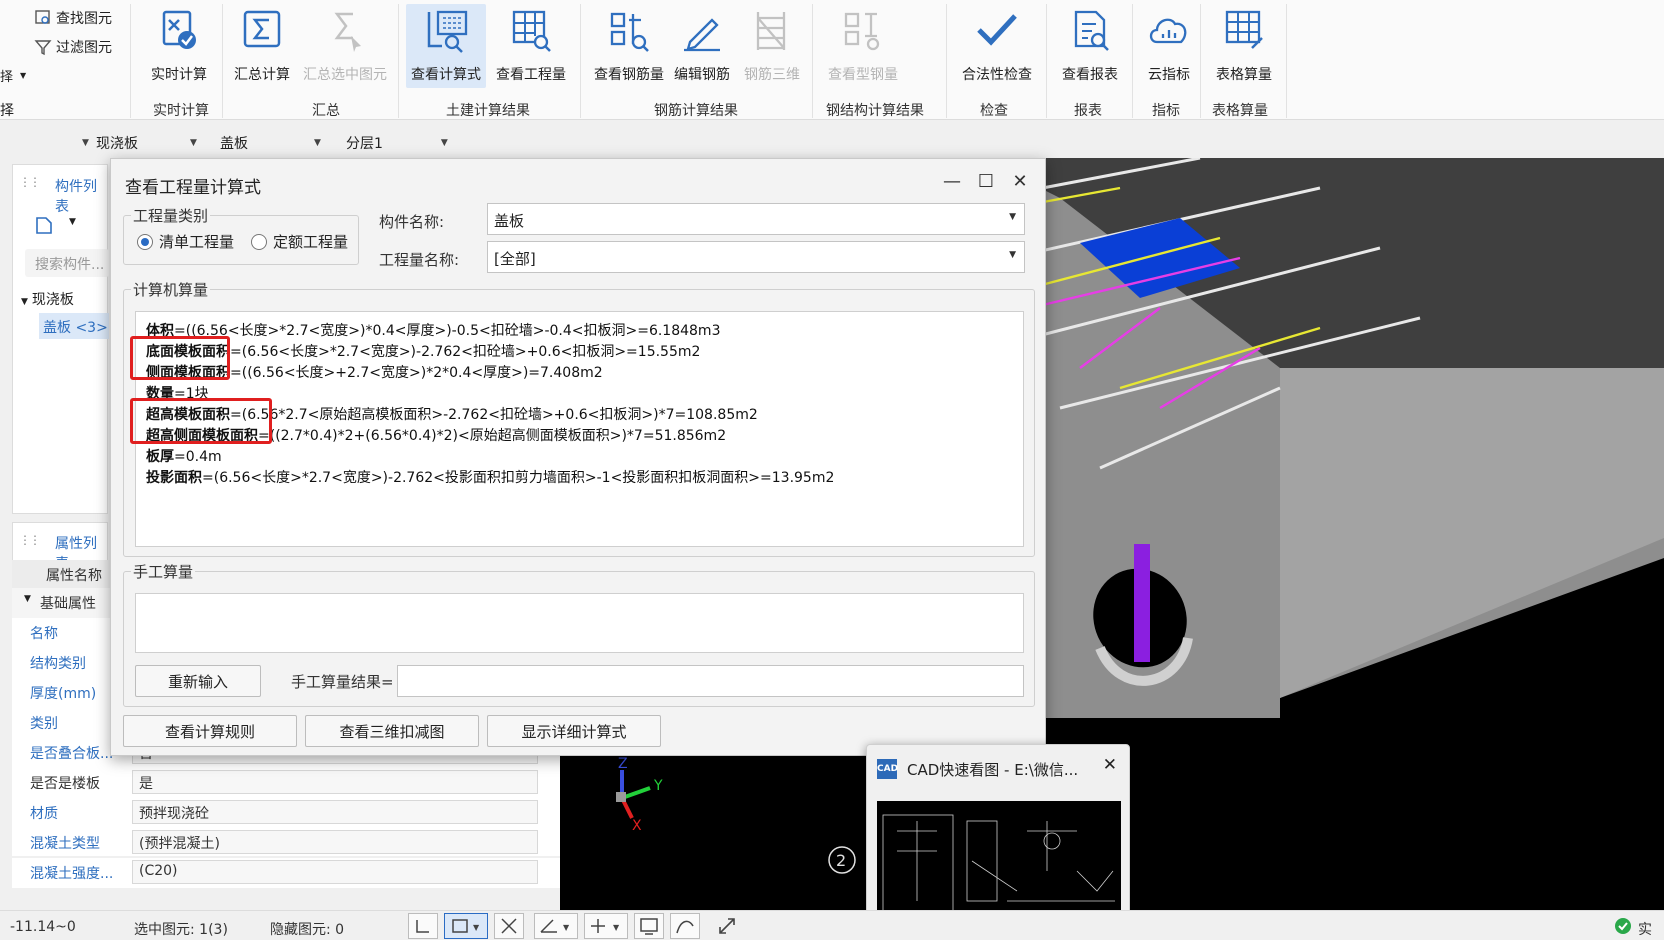  Describe the element at coordinates (171, 215) in the screenshot. I see `quantity-type-legend: 工程量类别` at that location.